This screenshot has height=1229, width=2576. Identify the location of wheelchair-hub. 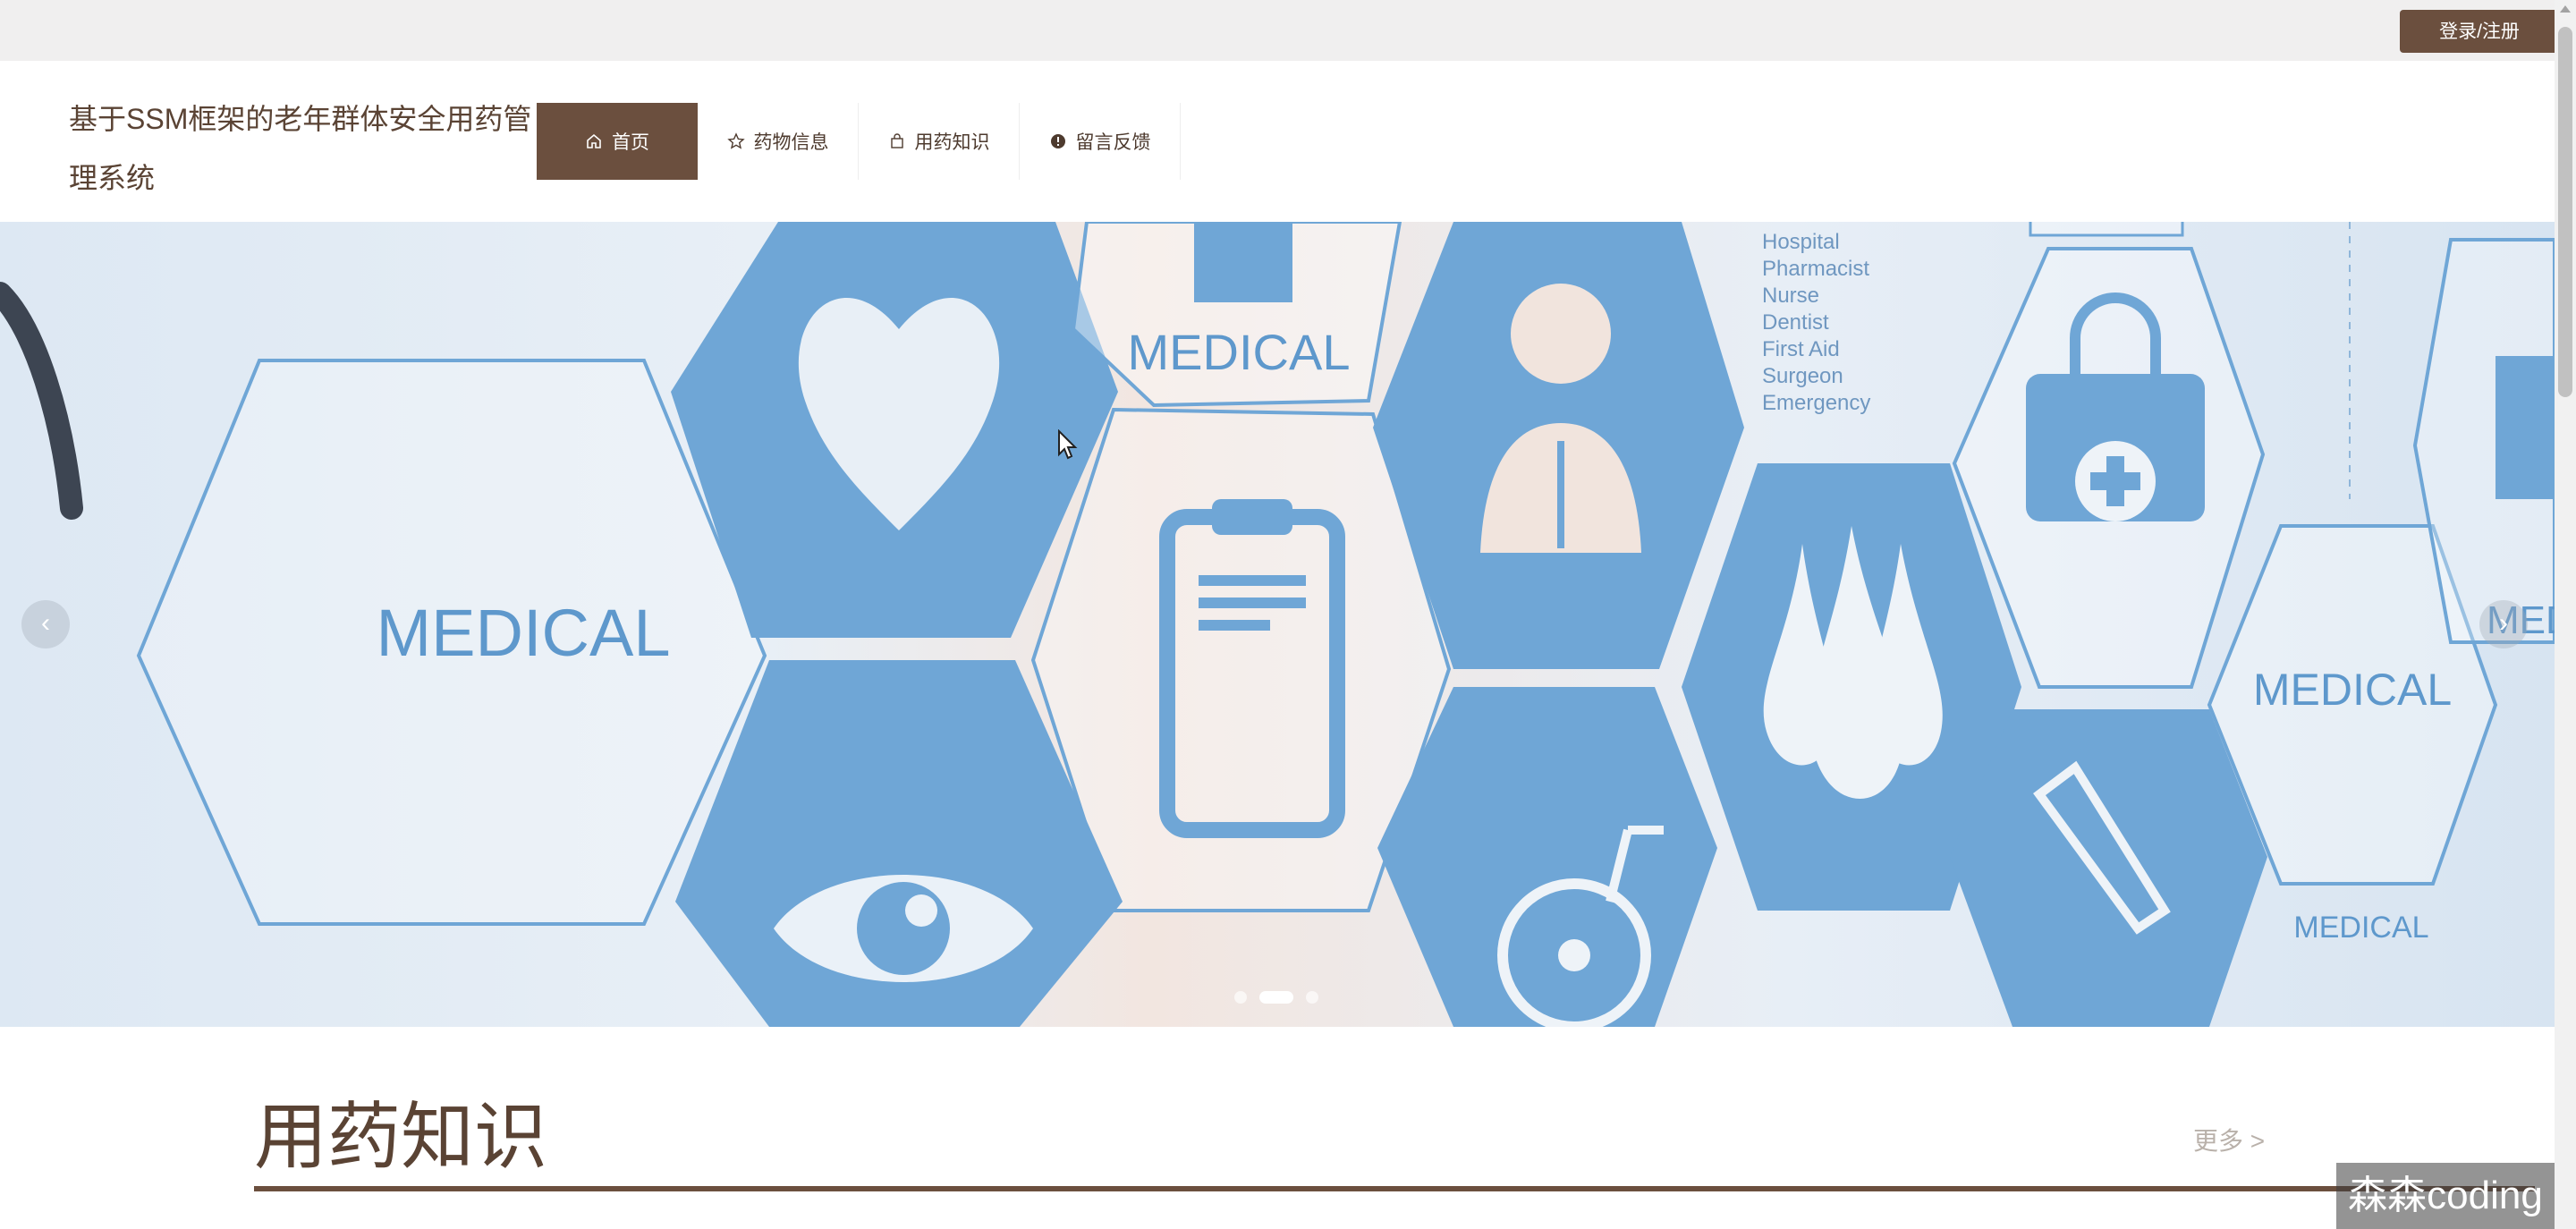
(1574, 955).